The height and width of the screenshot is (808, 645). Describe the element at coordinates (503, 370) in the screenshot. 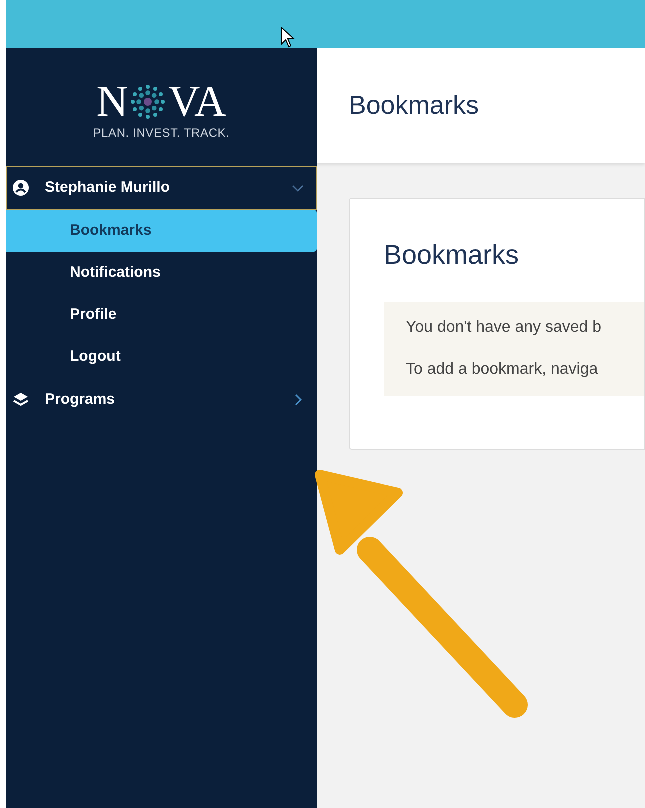

I see `notice-text: To add a bookmark, naviga` at that location.